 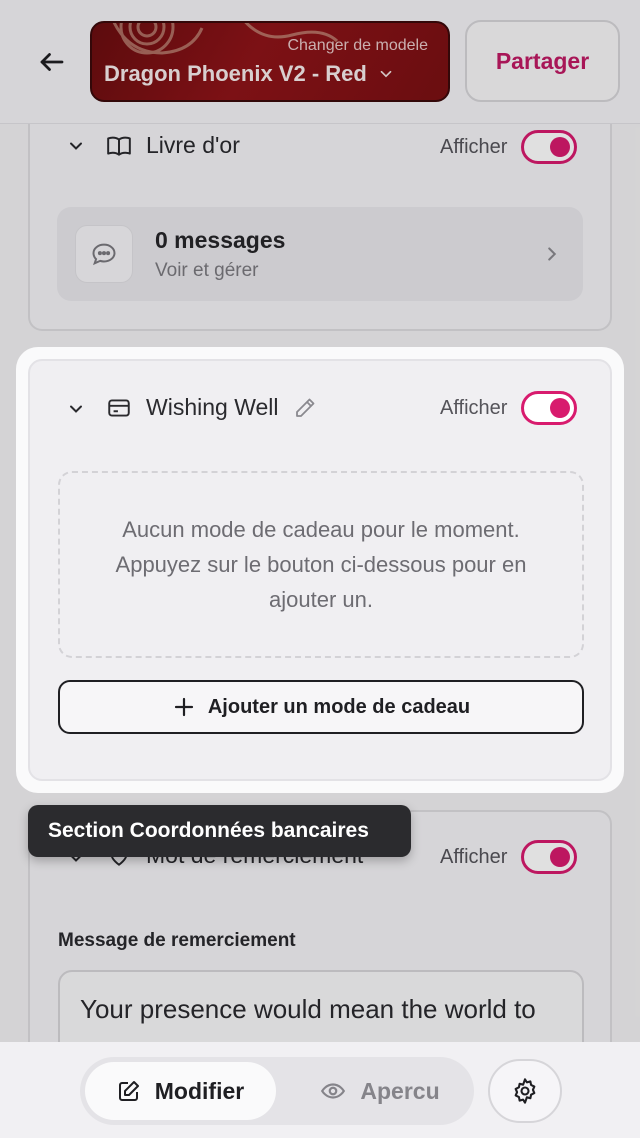 What do you see at coordinates (119, 146) in the screenshot?
I see `book-icon` at bounding box center [119, 146].